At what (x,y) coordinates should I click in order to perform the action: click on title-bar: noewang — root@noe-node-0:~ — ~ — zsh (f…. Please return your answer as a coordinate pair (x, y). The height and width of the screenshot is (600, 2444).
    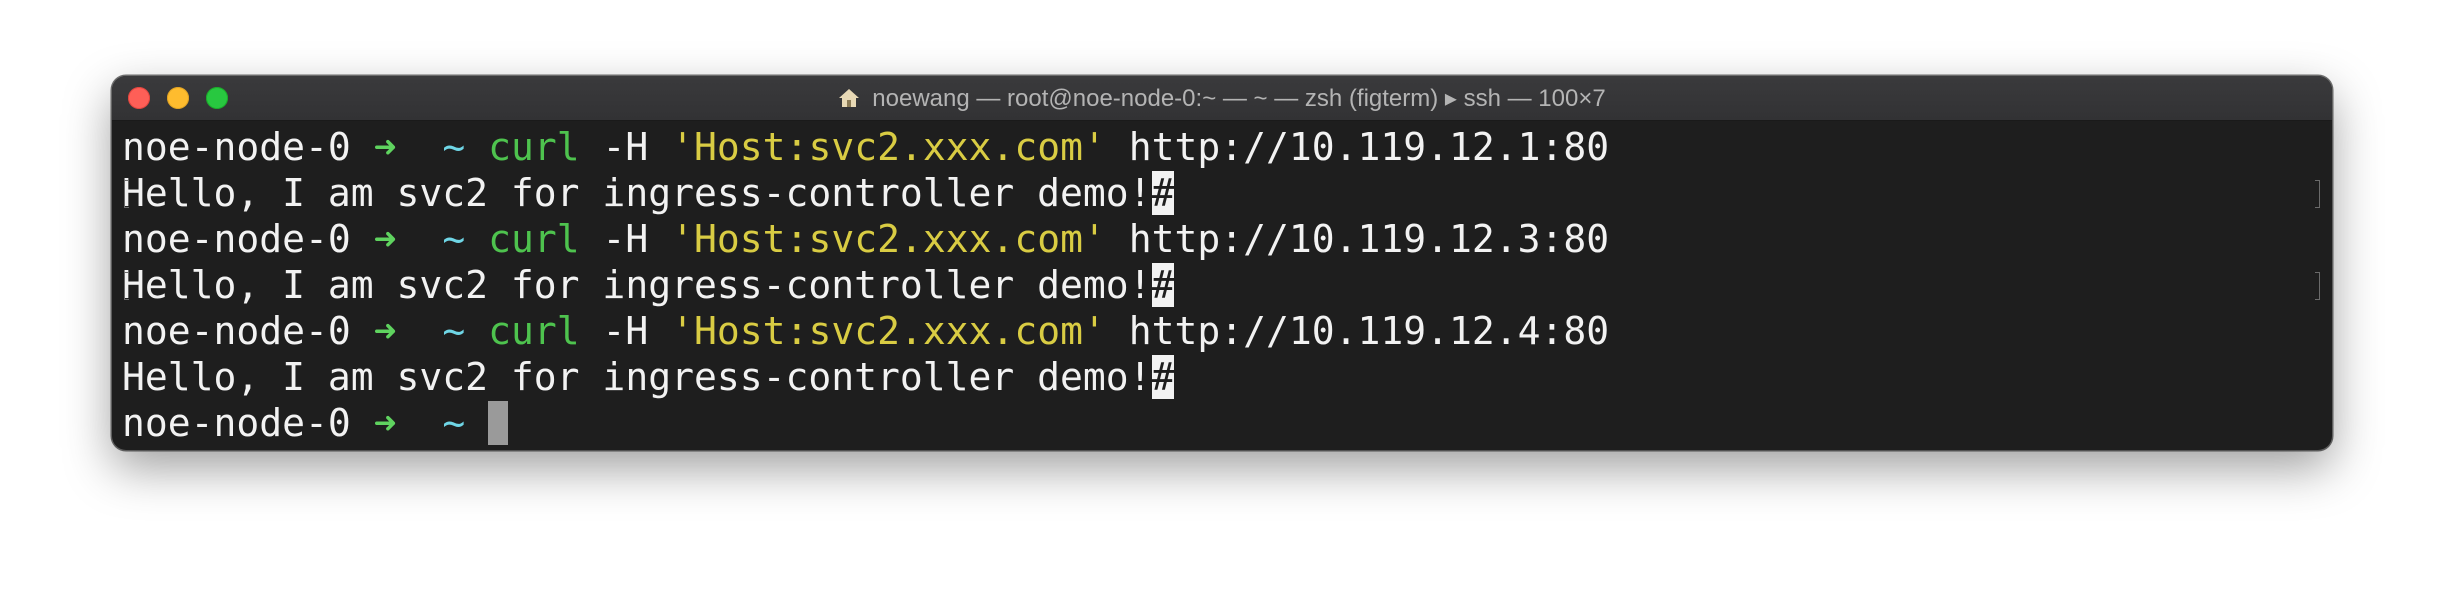
    Looking at the image, I should click on (1222, 98).